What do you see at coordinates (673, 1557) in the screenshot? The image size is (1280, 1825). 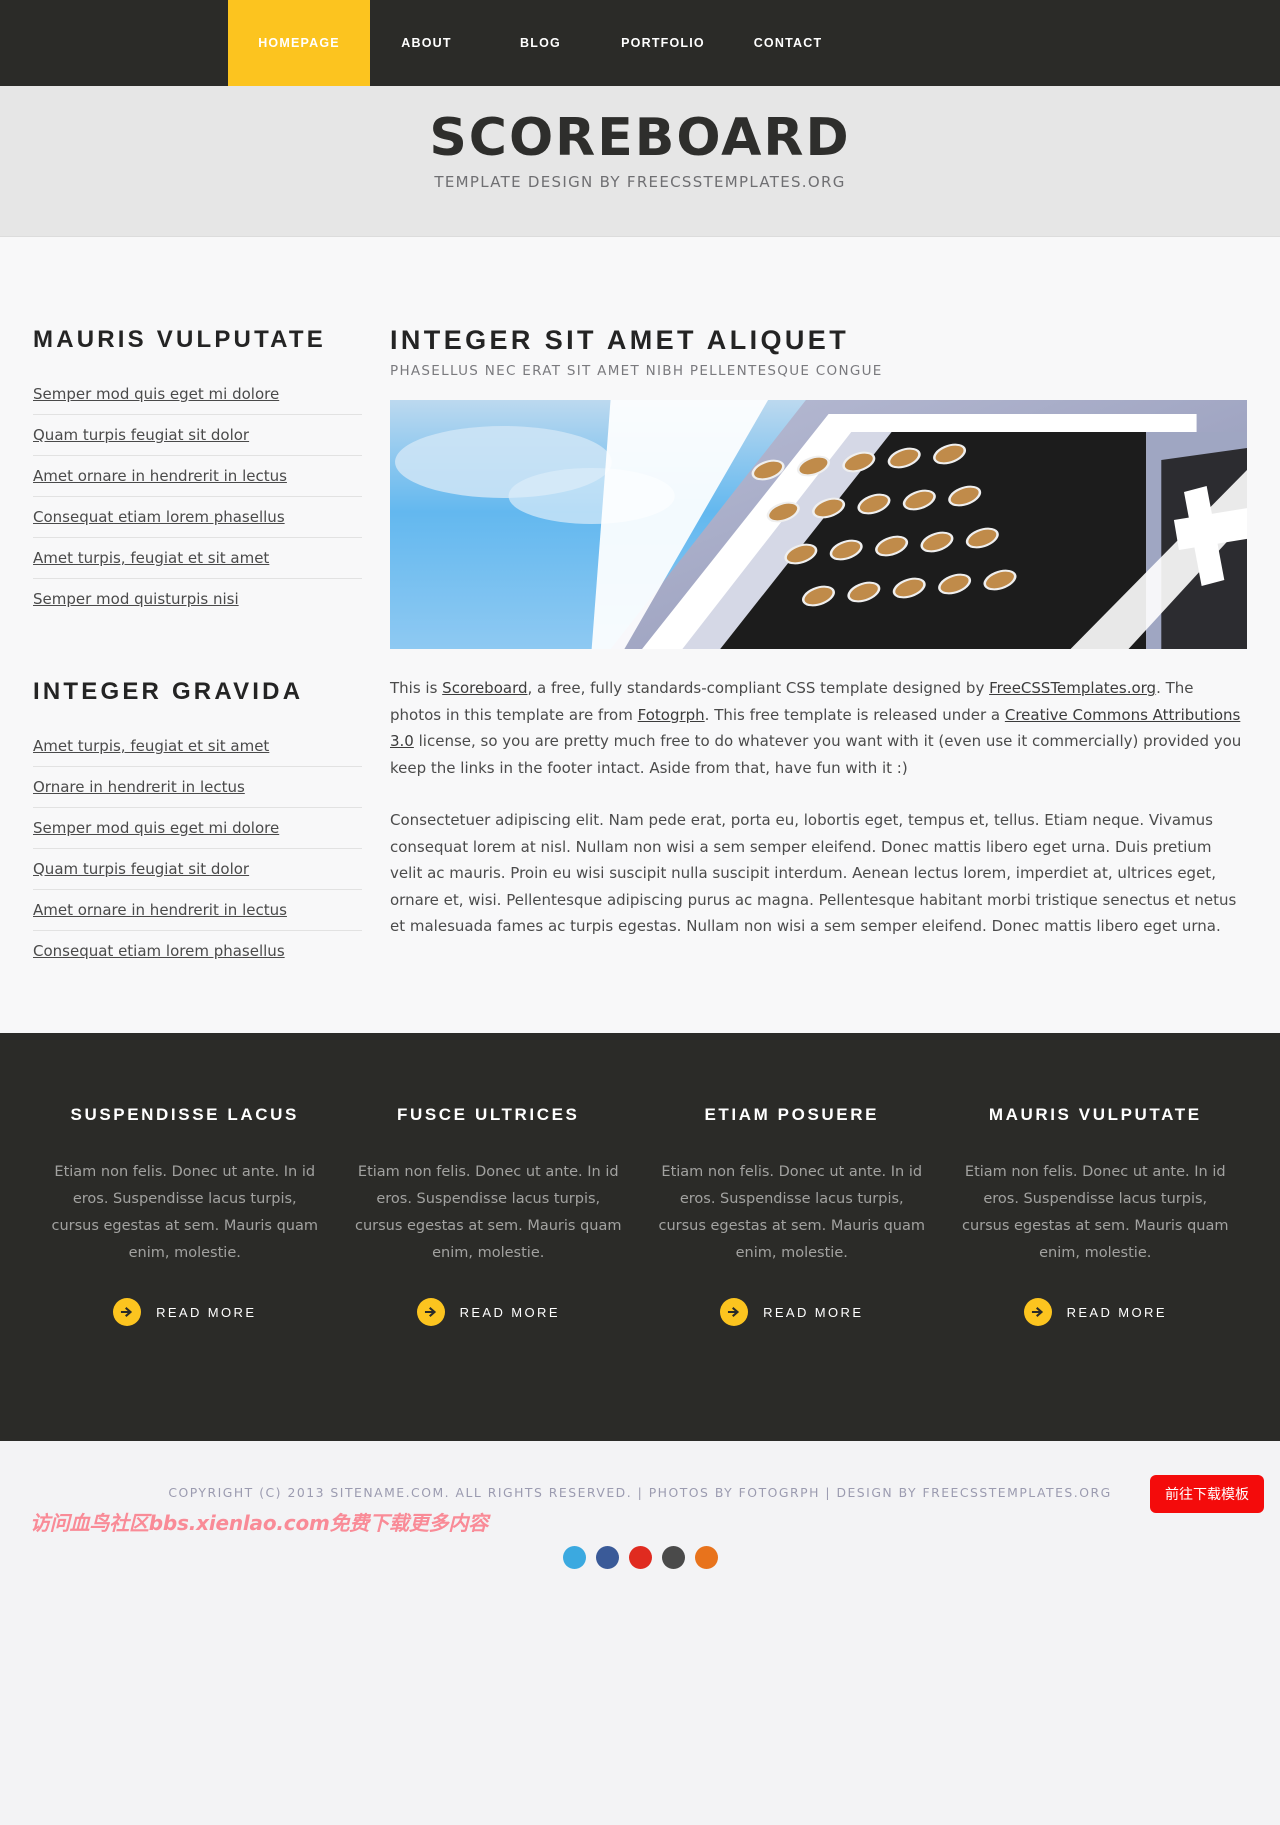 I see `vimeo-icon` at bounding box center [673, 1557].